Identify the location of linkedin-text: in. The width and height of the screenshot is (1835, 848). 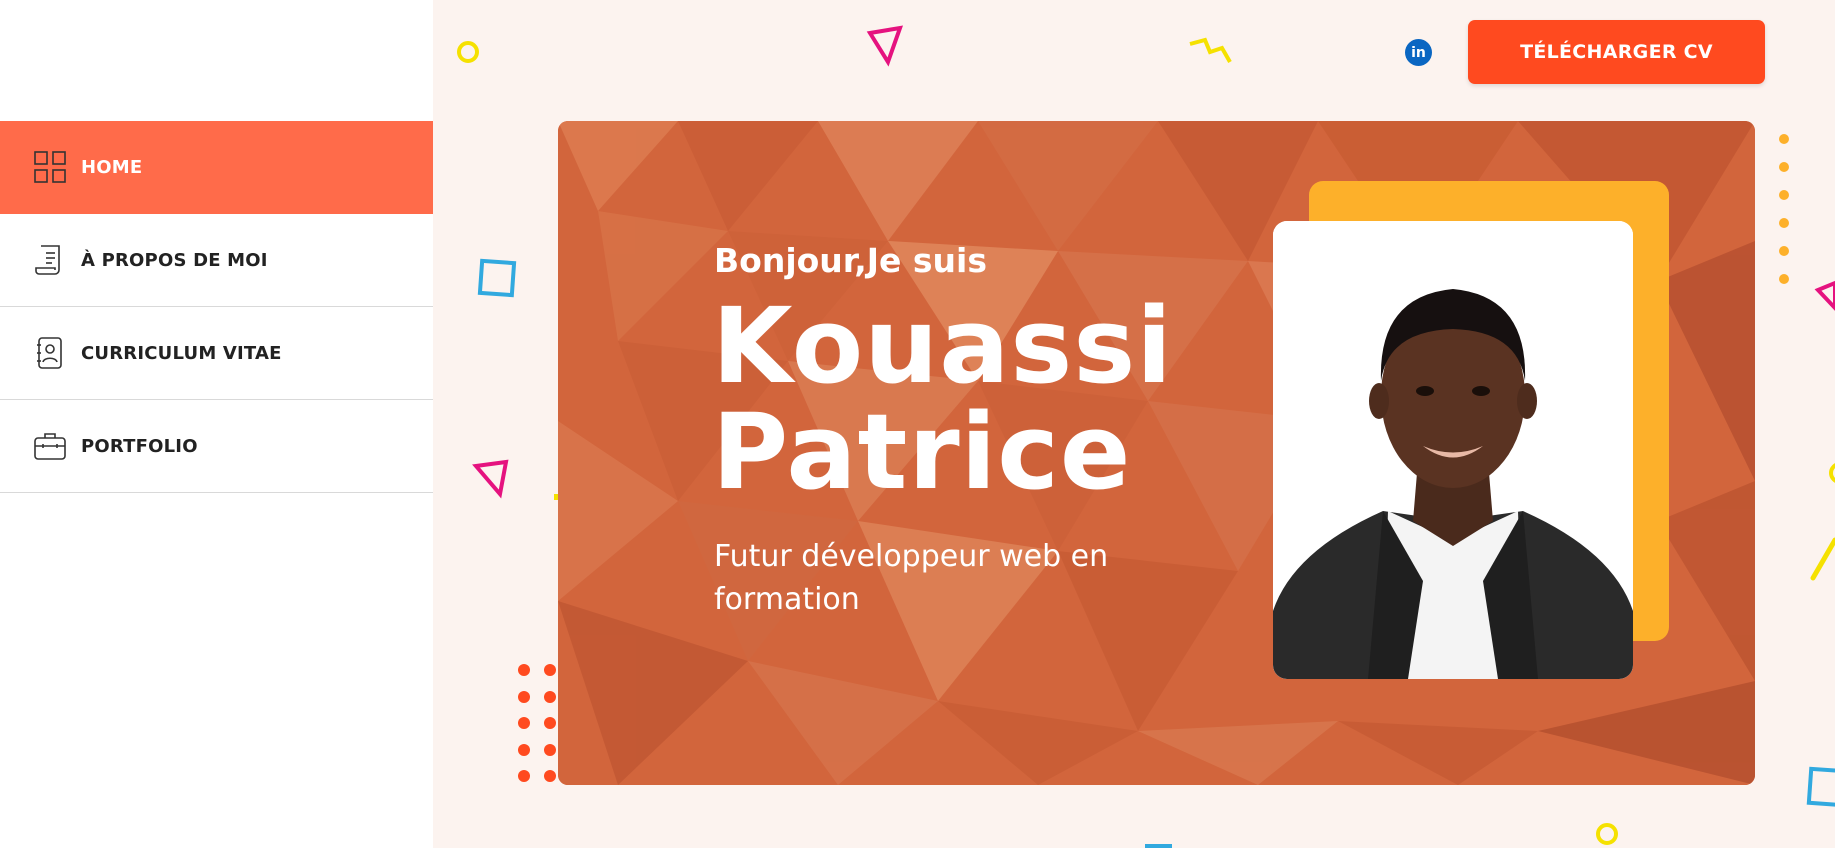
(1418, 52).